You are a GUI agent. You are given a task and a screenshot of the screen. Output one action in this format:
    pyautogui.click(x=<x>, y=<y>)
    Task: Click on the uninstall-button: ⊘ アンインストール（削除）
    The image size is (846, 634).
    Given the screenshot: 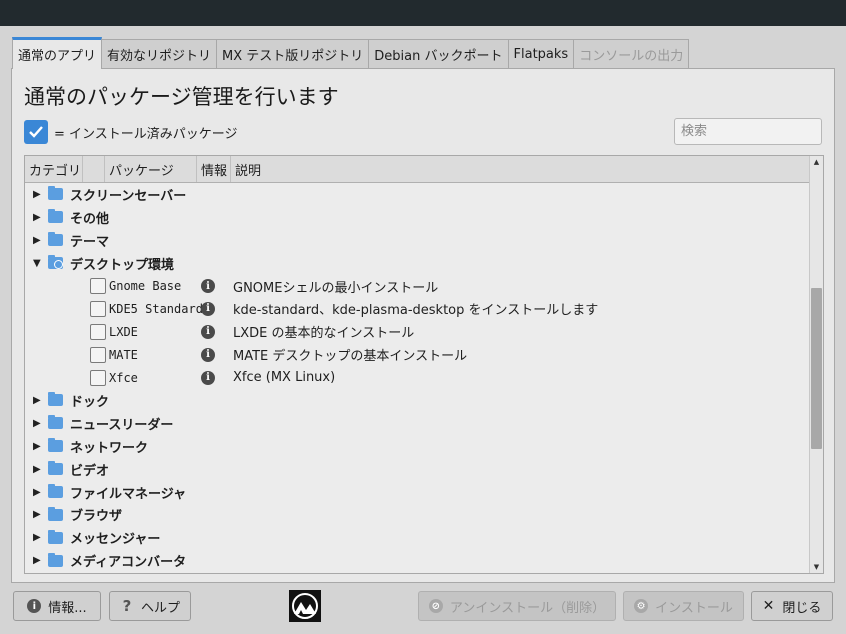 What is the action you would take?
    pyautogui.click(x=517, y=606)
    